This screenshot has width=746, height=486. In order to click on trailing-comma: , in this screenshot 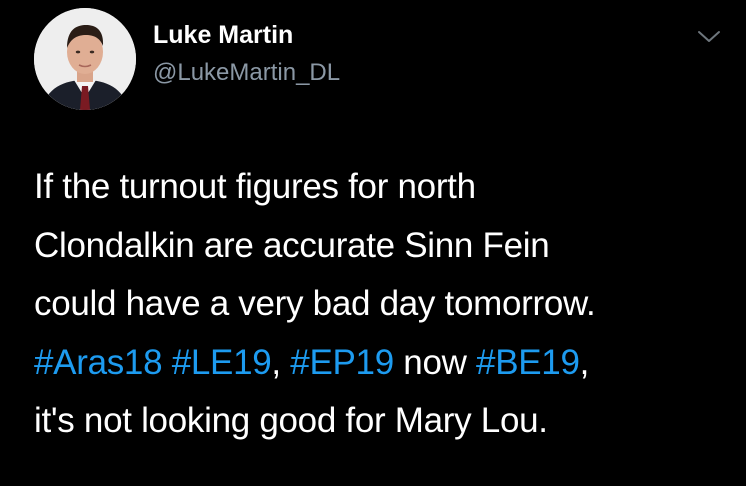, I will do `click(584, 362)`.